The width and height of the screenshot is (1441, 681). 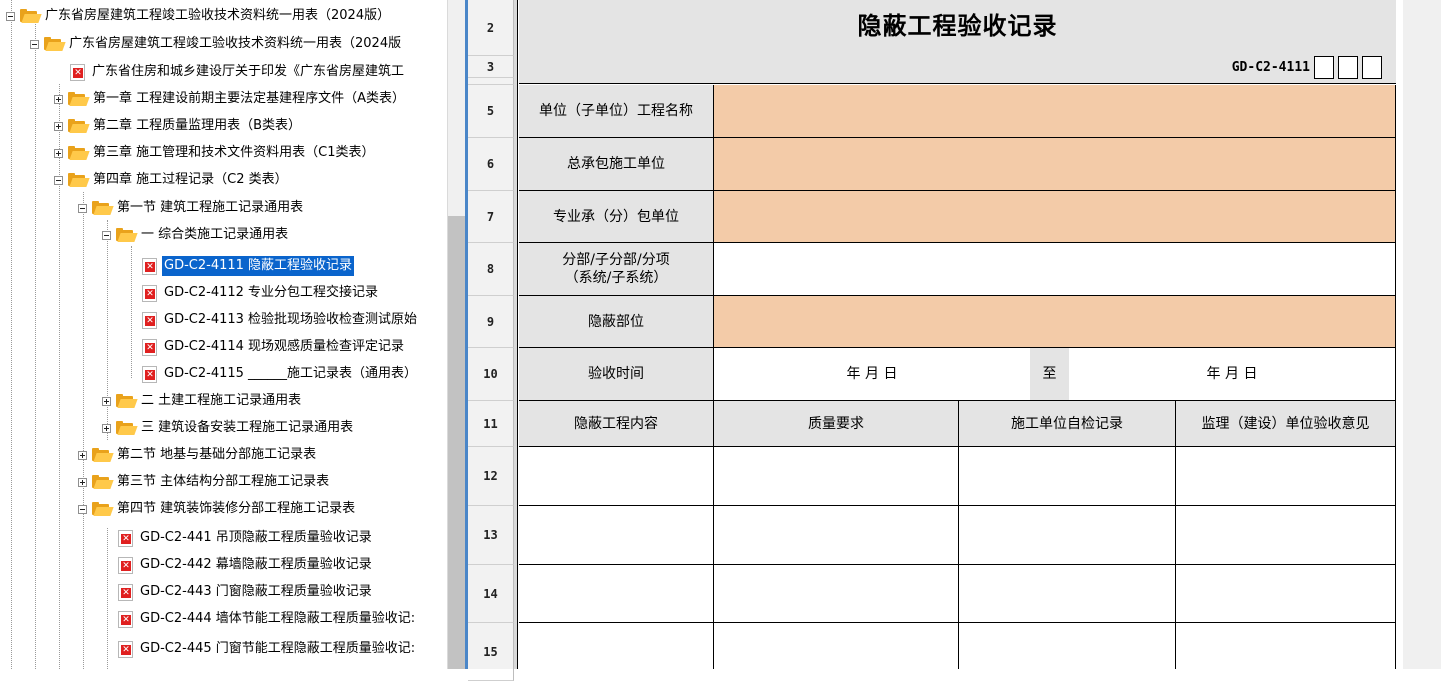 I want to click on tree-item: 三 建筑设备安装工程施工记录通用表, so click(x=227, y=428).